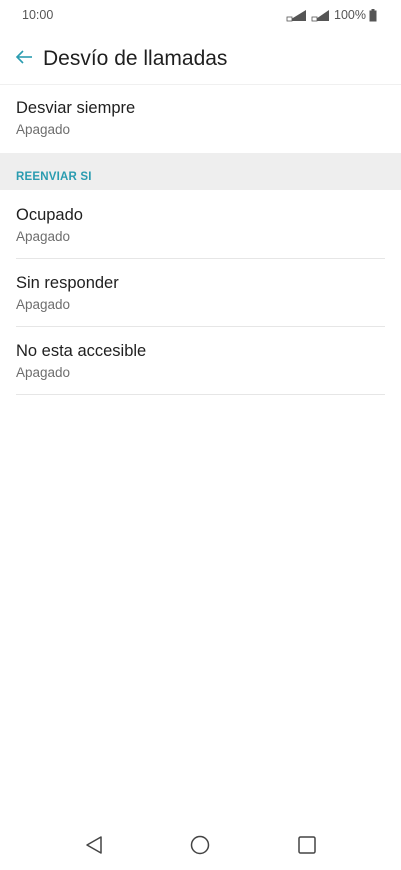  Describe the element at coordinates (321, 15) in the screenshot. I see `signal-sim2-icon` at that location.